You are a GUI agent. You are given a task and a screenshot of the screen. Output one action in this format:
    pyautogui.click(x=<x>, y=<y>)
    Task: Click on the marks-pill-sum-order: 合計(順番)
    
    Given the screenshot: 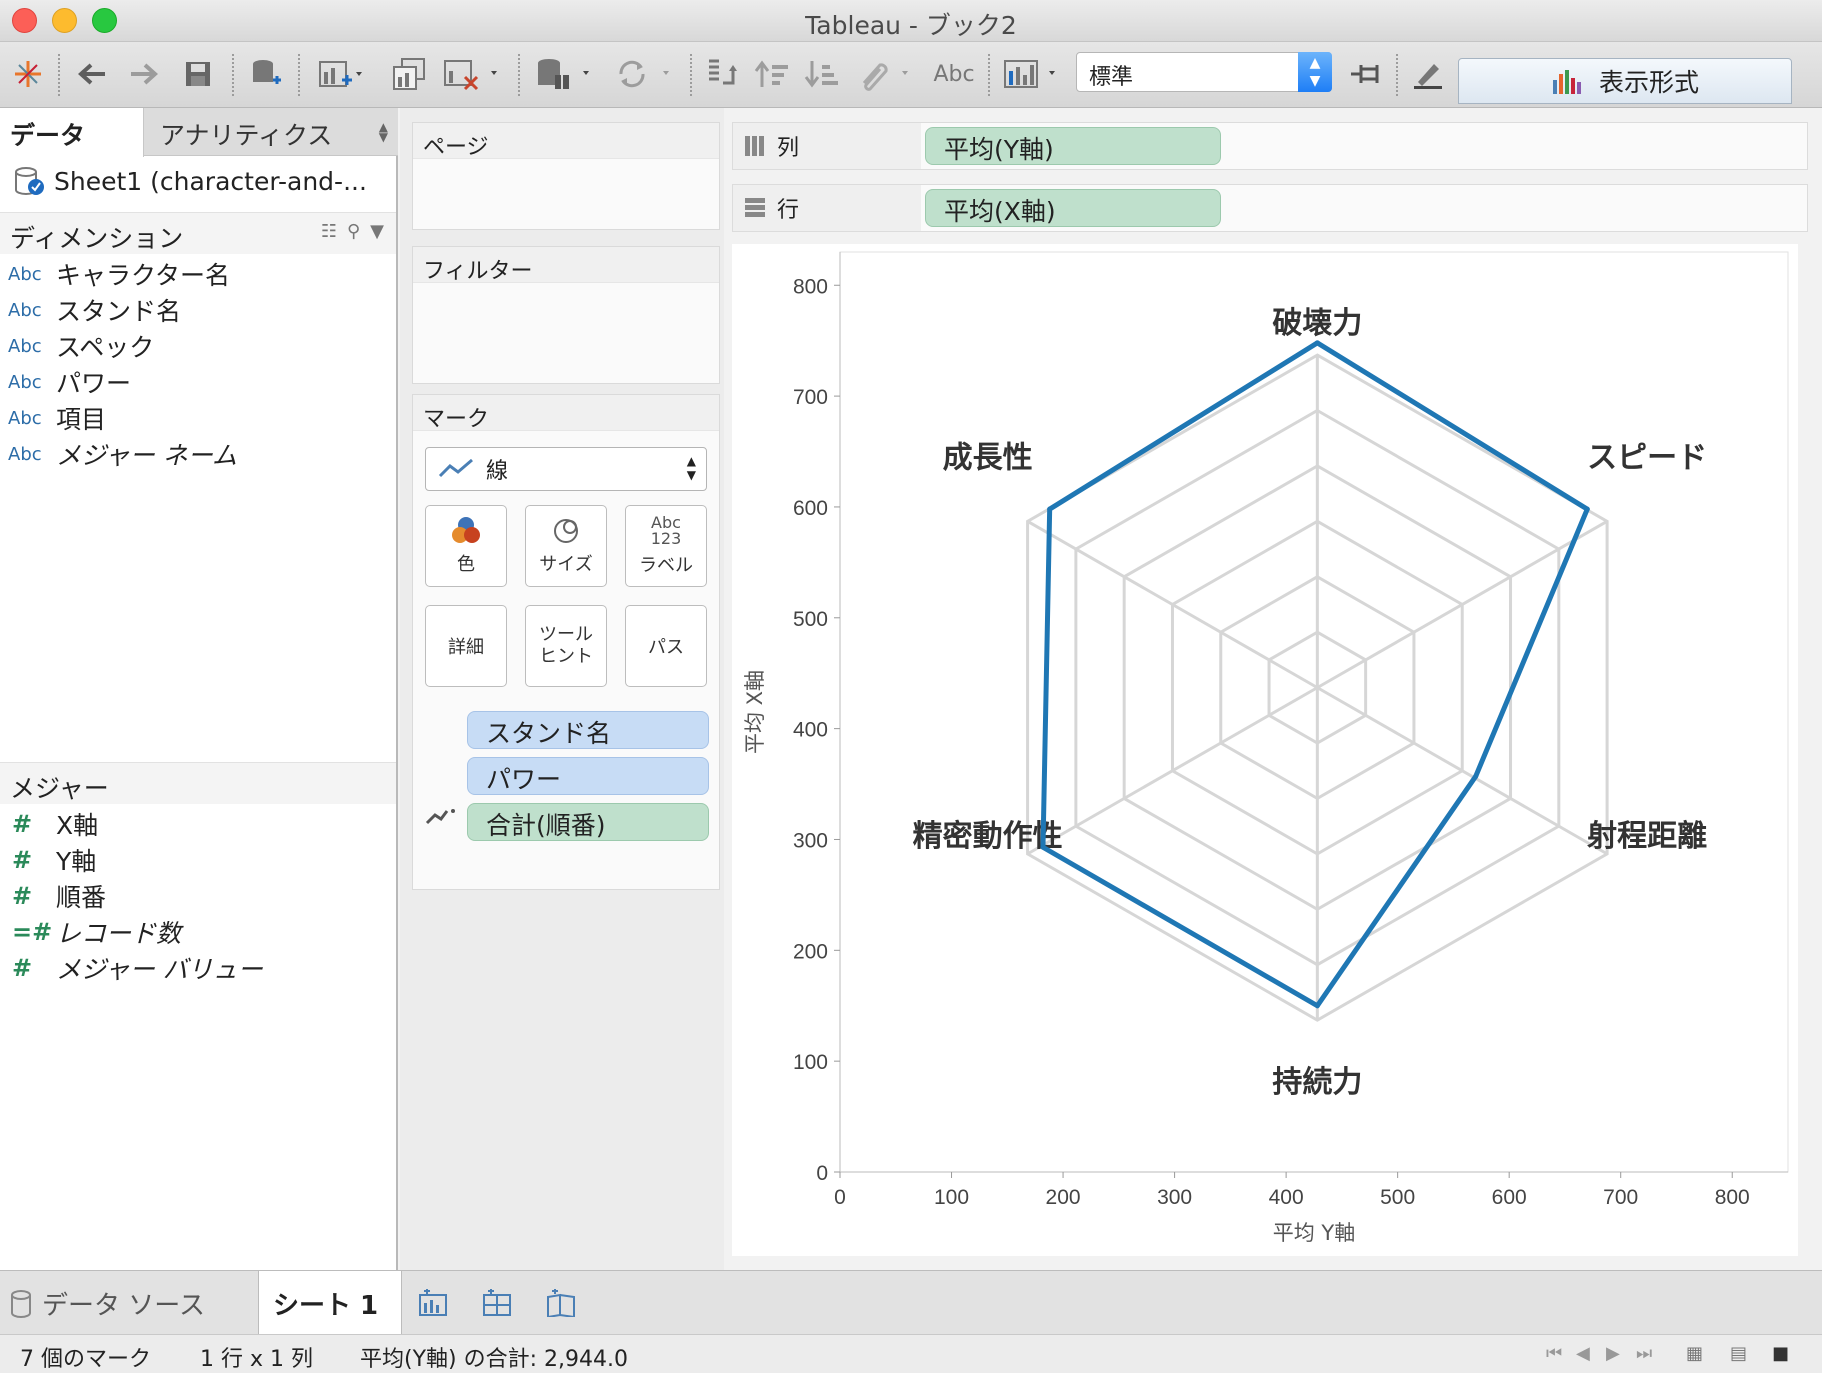 What is the action you would take?
    pyautogui.click(x=588, y=822)
    